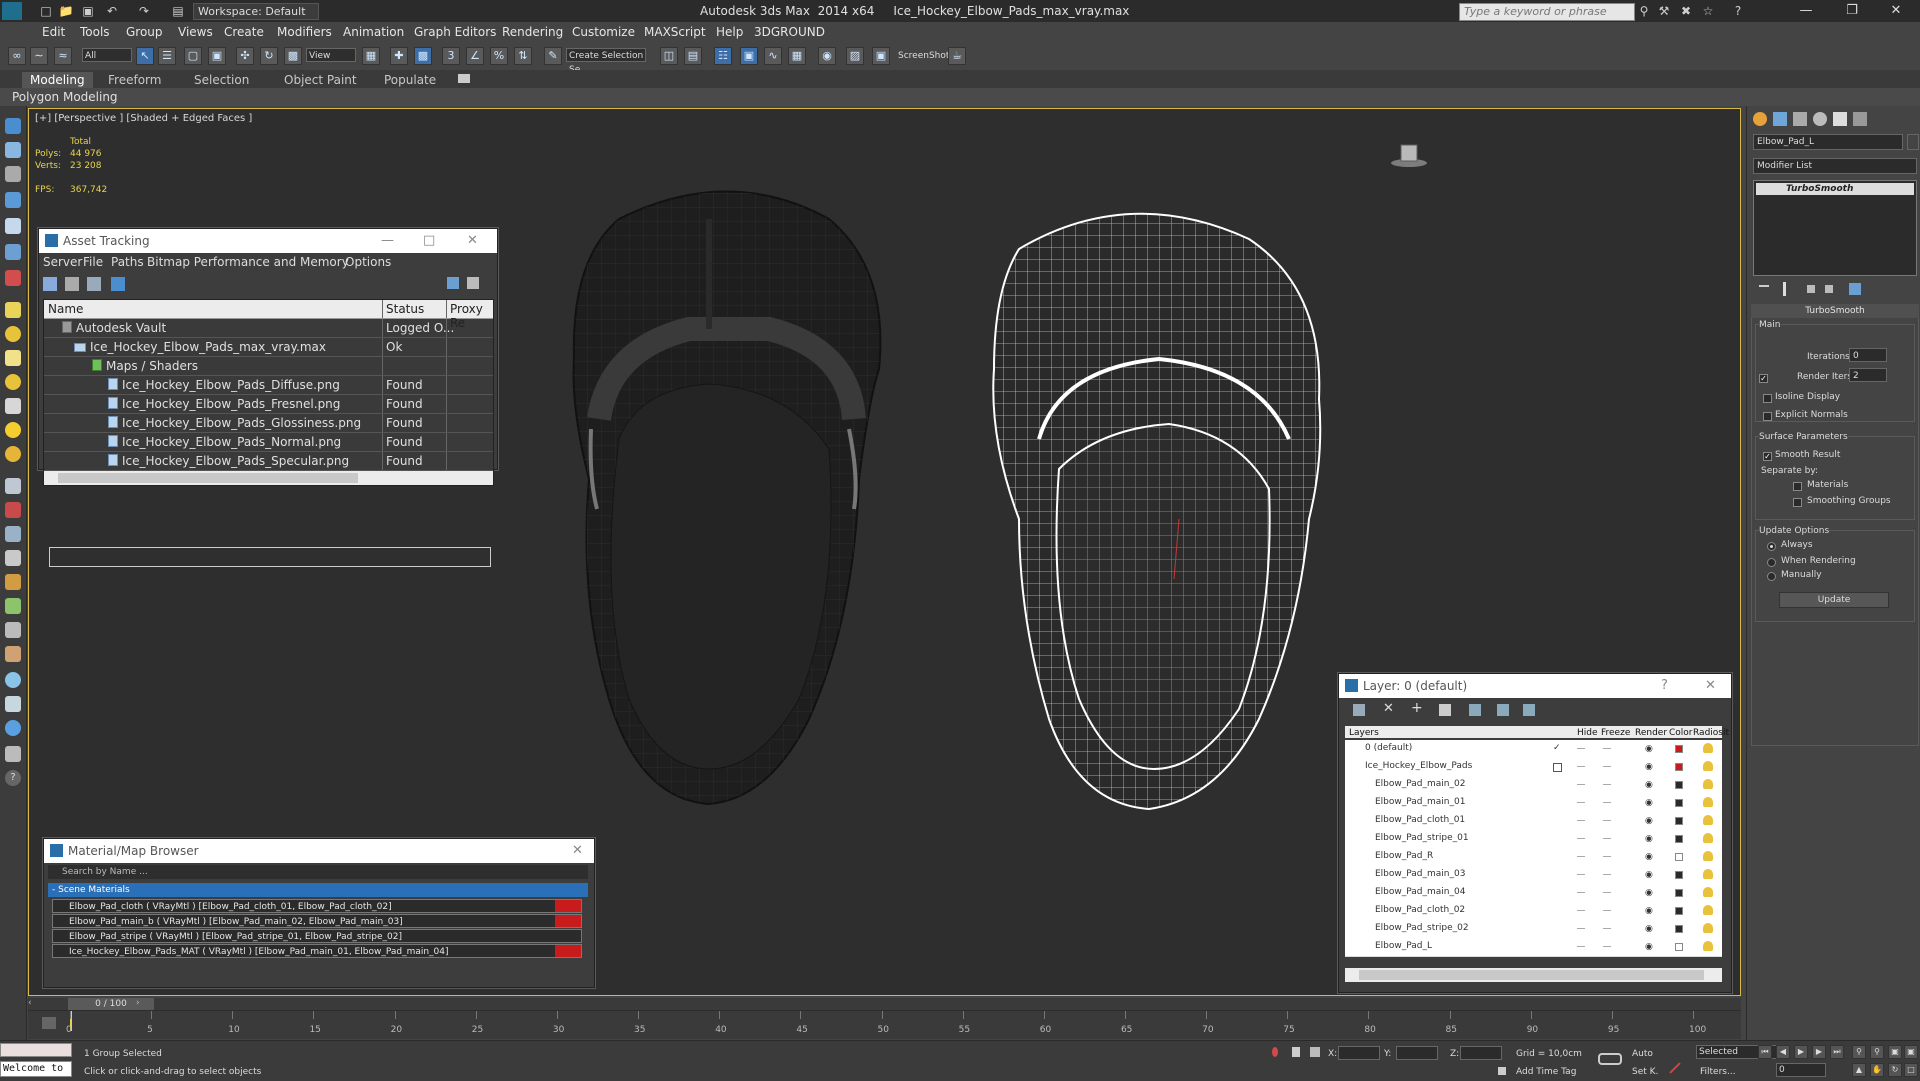 Image resolution: width=1920 pixels, height=1081 pixels. I want to click on refresh-icon, so click(50, 284).